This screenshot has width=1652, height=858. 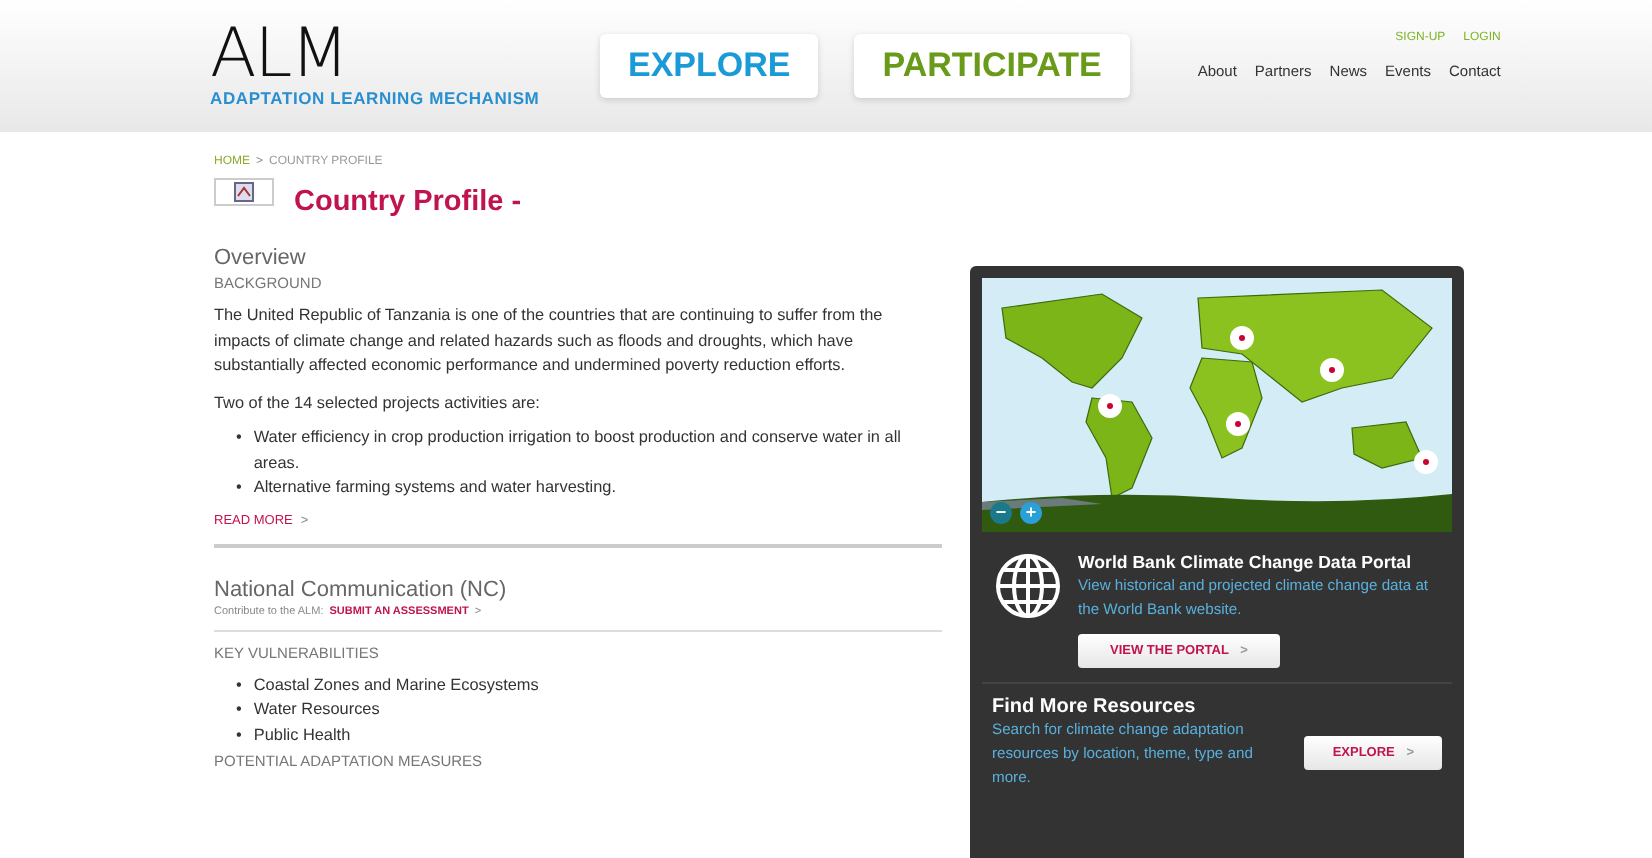 What do you see at coordinates (578, 450) in the screenshot?
I see `bullet-item: Water efficiency in crop production irrigation to boost production and conserve water in all areas.` at bounding box center [578, 450].